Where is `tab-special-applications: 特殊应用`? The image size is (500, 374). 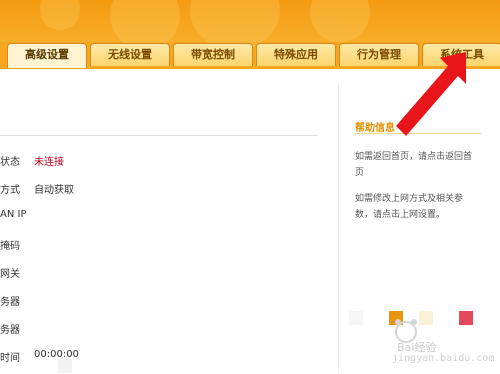
tab-special-applications: 特殊应用 is located at coordinates (296, 54).